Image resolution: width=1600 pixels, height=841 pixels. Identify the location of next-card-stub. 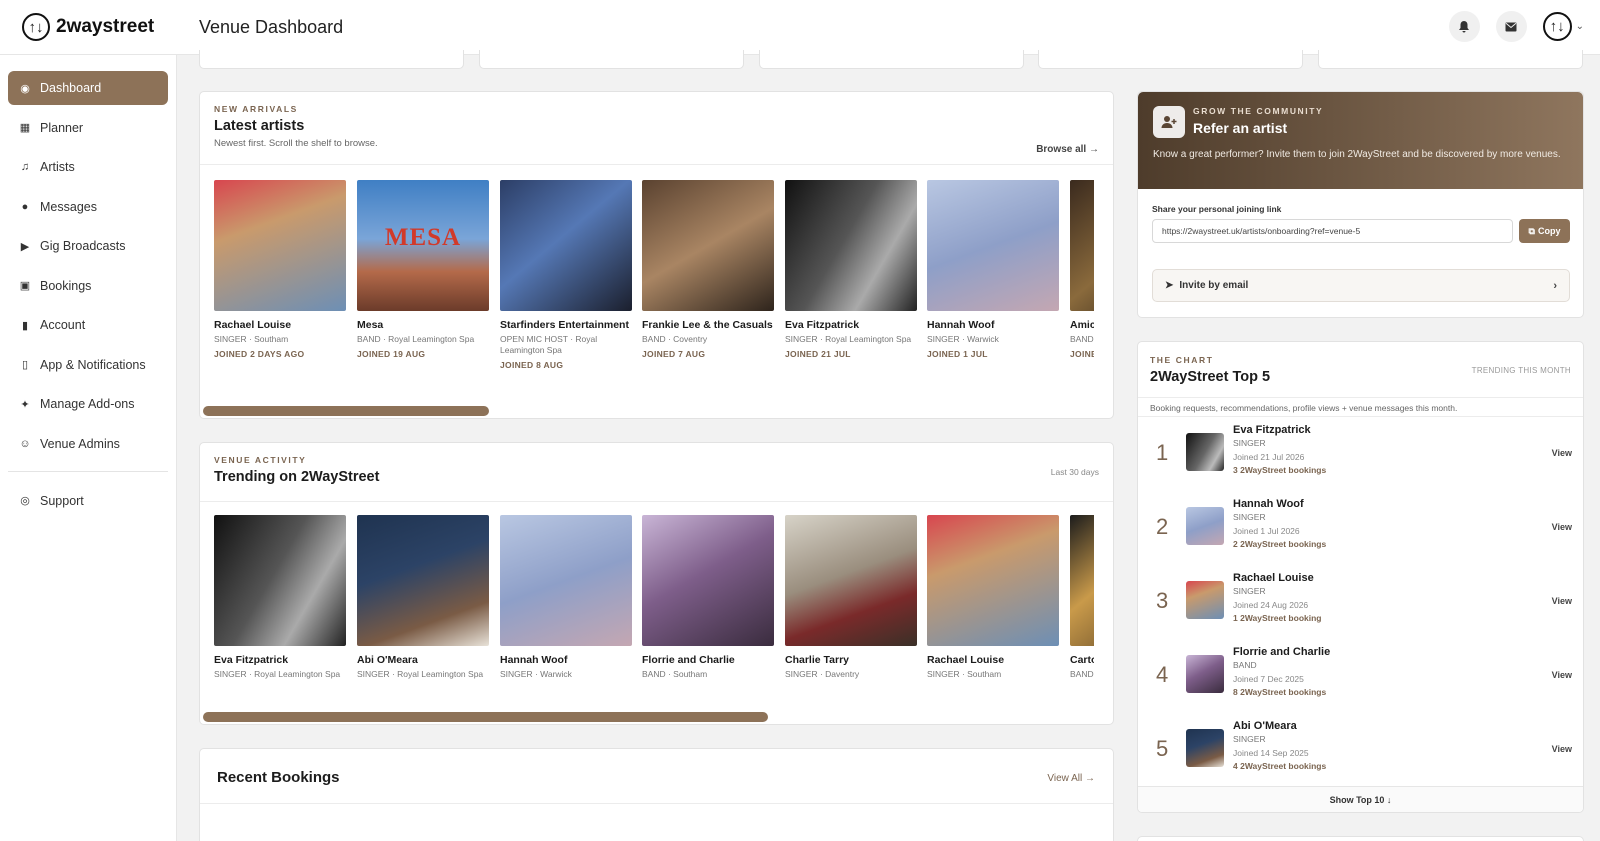
(1360, 838).